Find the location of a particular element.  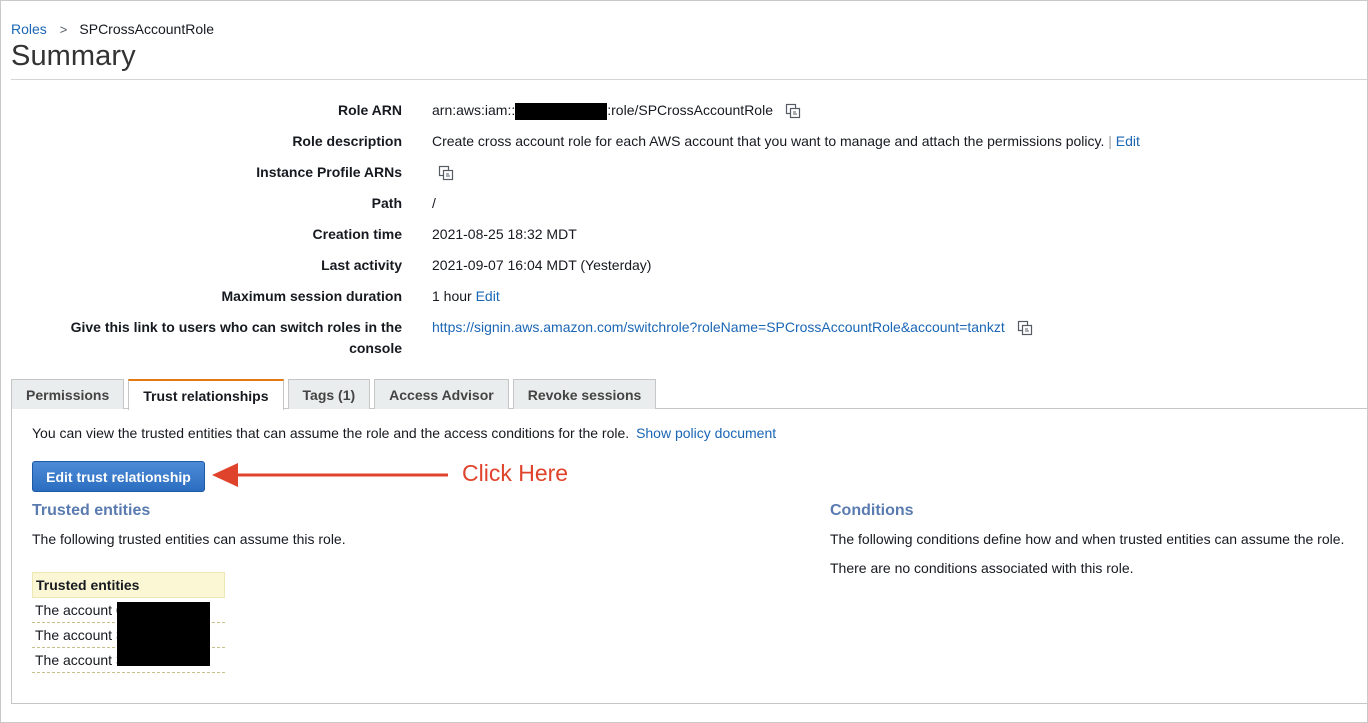

title-divider is located at coordinates (689, 79).